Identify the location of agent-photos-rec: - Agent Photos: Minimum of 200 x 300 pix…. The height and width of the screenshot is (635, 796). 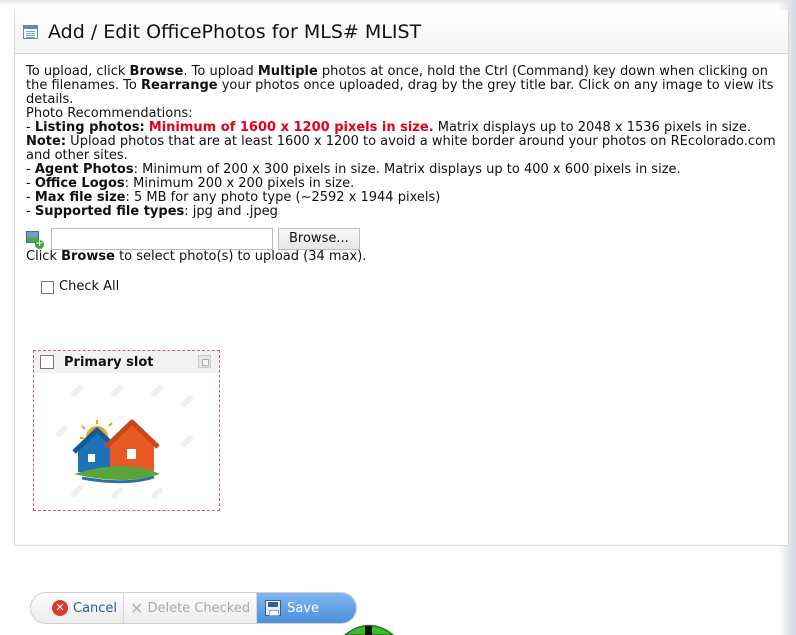
(353, 169).